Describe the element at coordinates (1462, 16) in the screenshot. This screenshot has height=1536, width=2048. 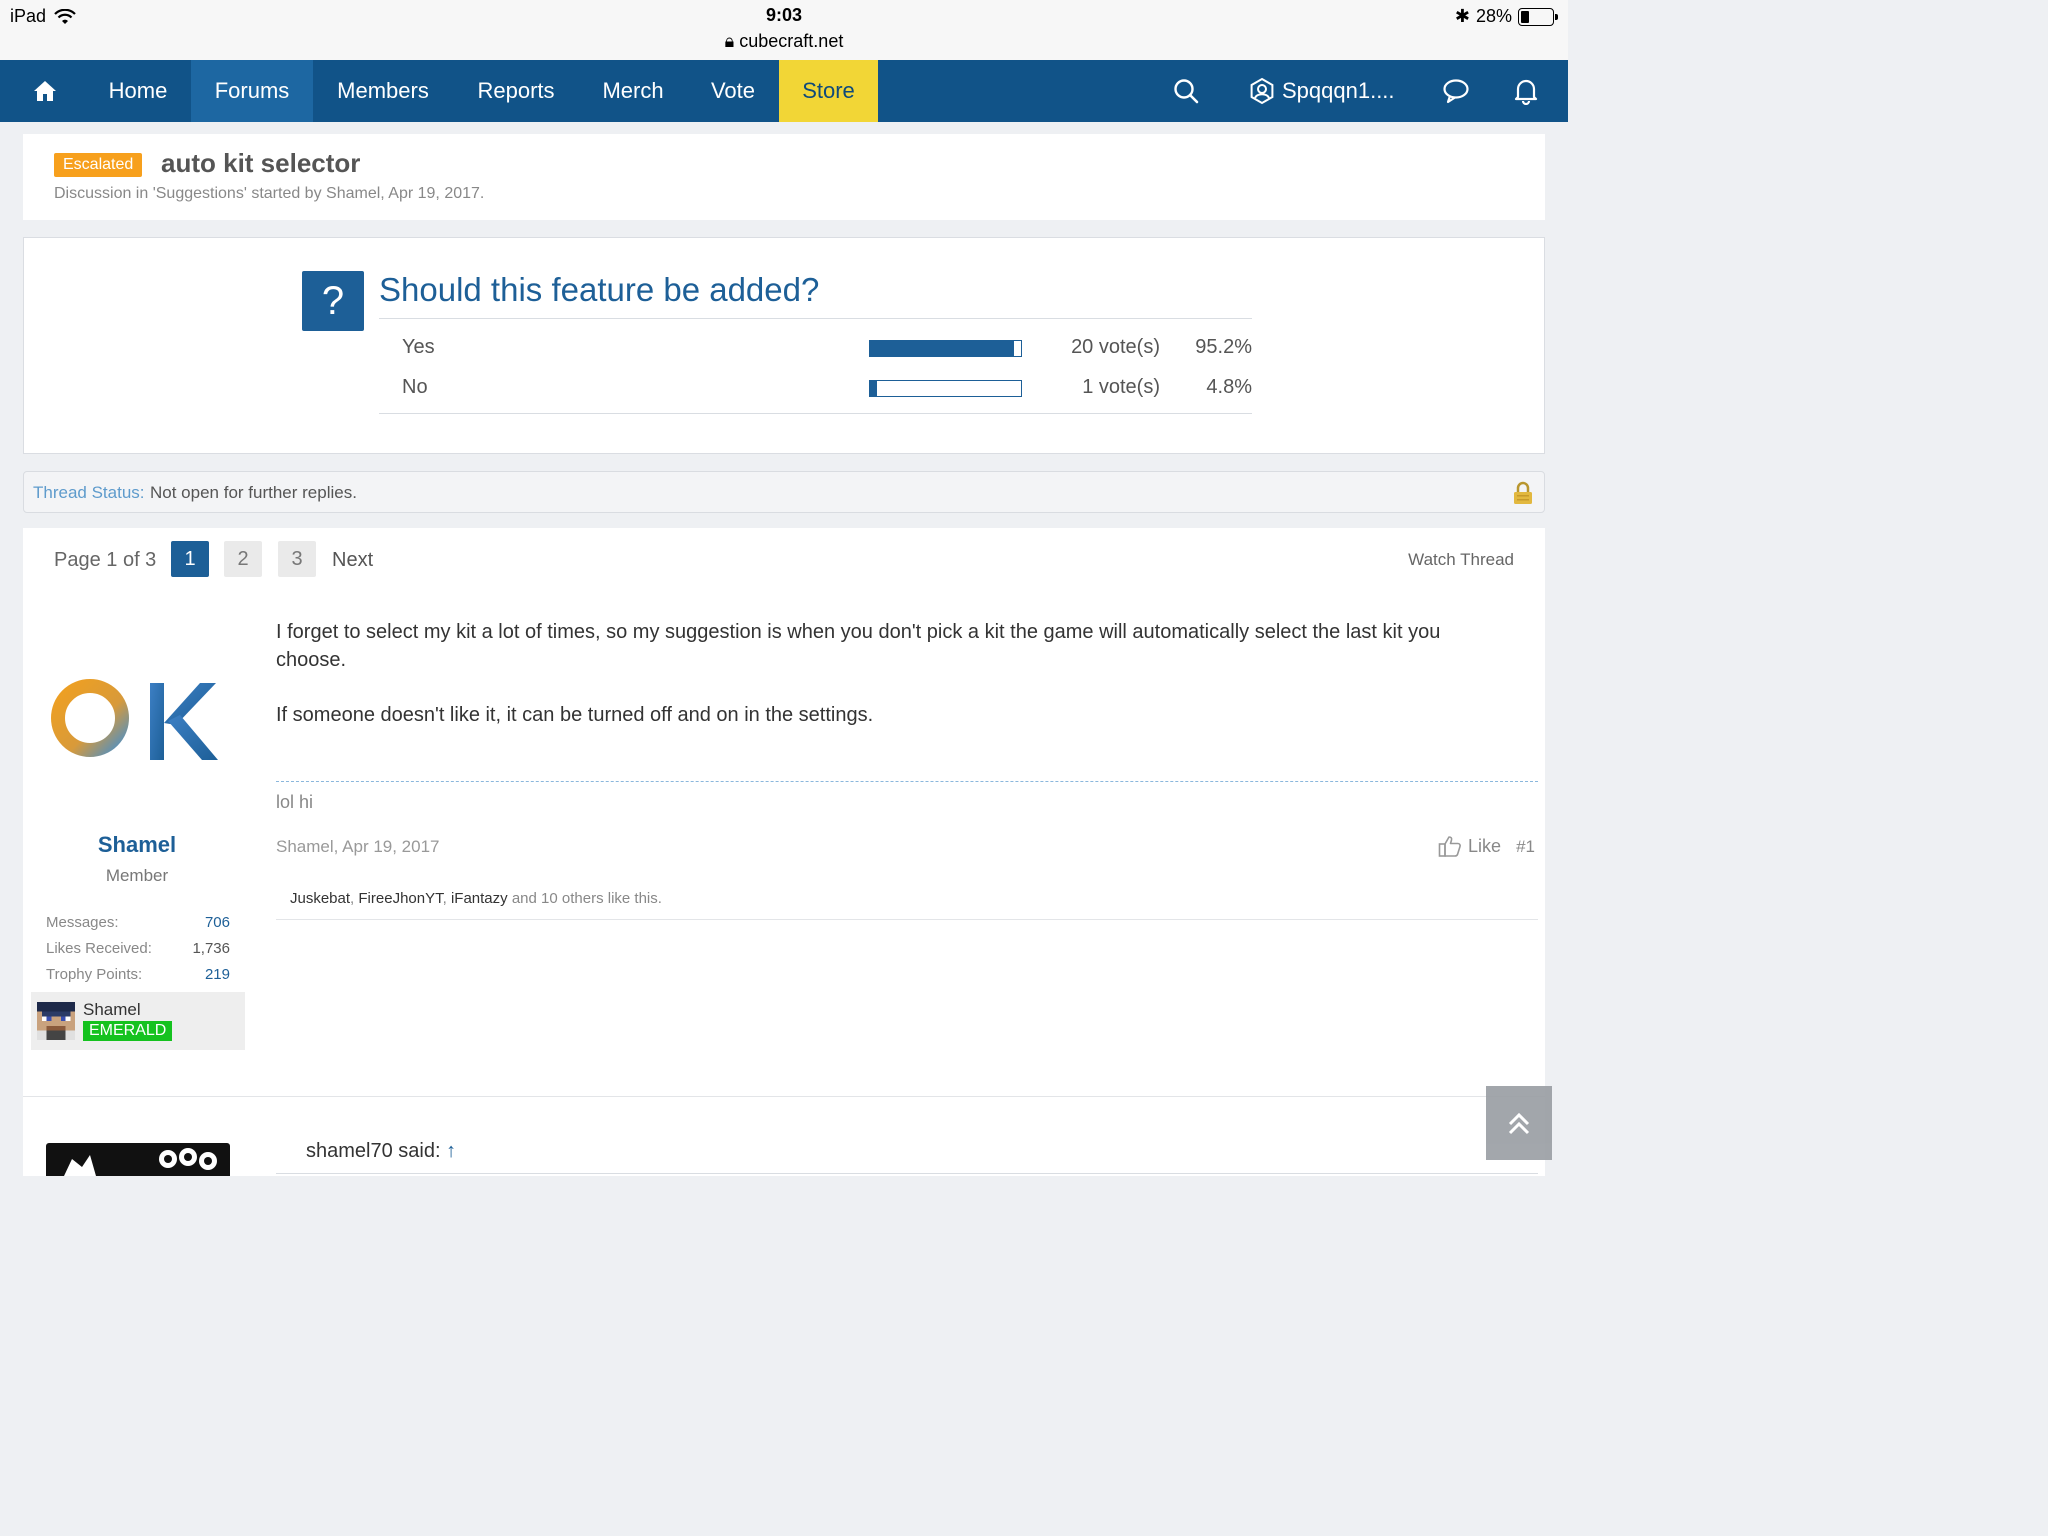
I see `bluetooth-icon: ✱` at that location.